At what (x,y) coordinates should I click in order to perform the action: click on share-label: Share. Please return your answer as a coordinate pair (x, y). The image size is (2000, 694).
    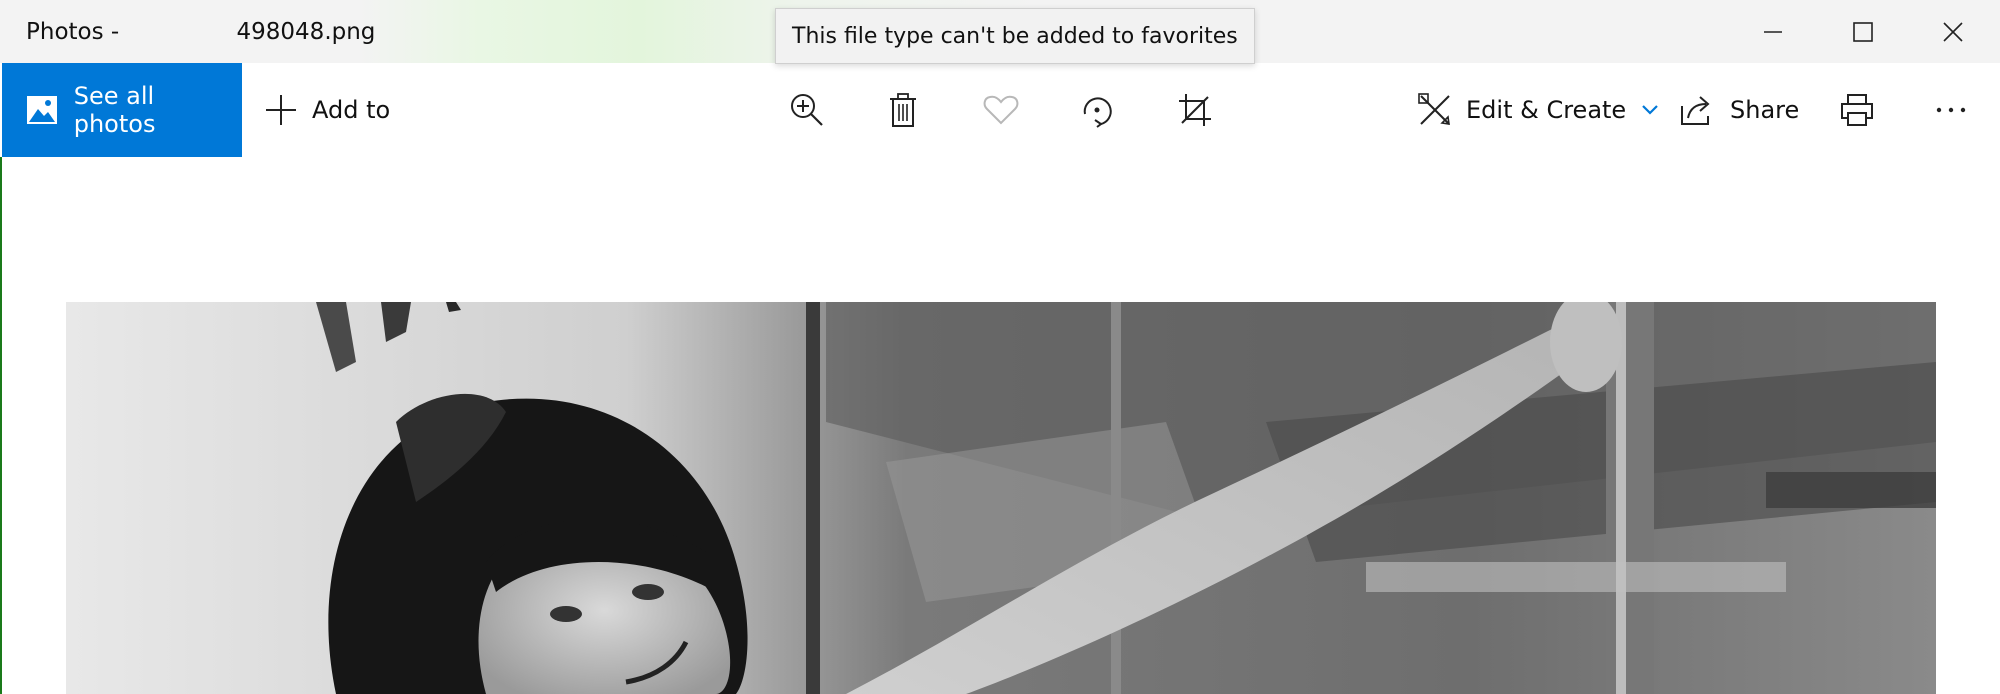
    Looking at the image, I should click on (1765, 110).